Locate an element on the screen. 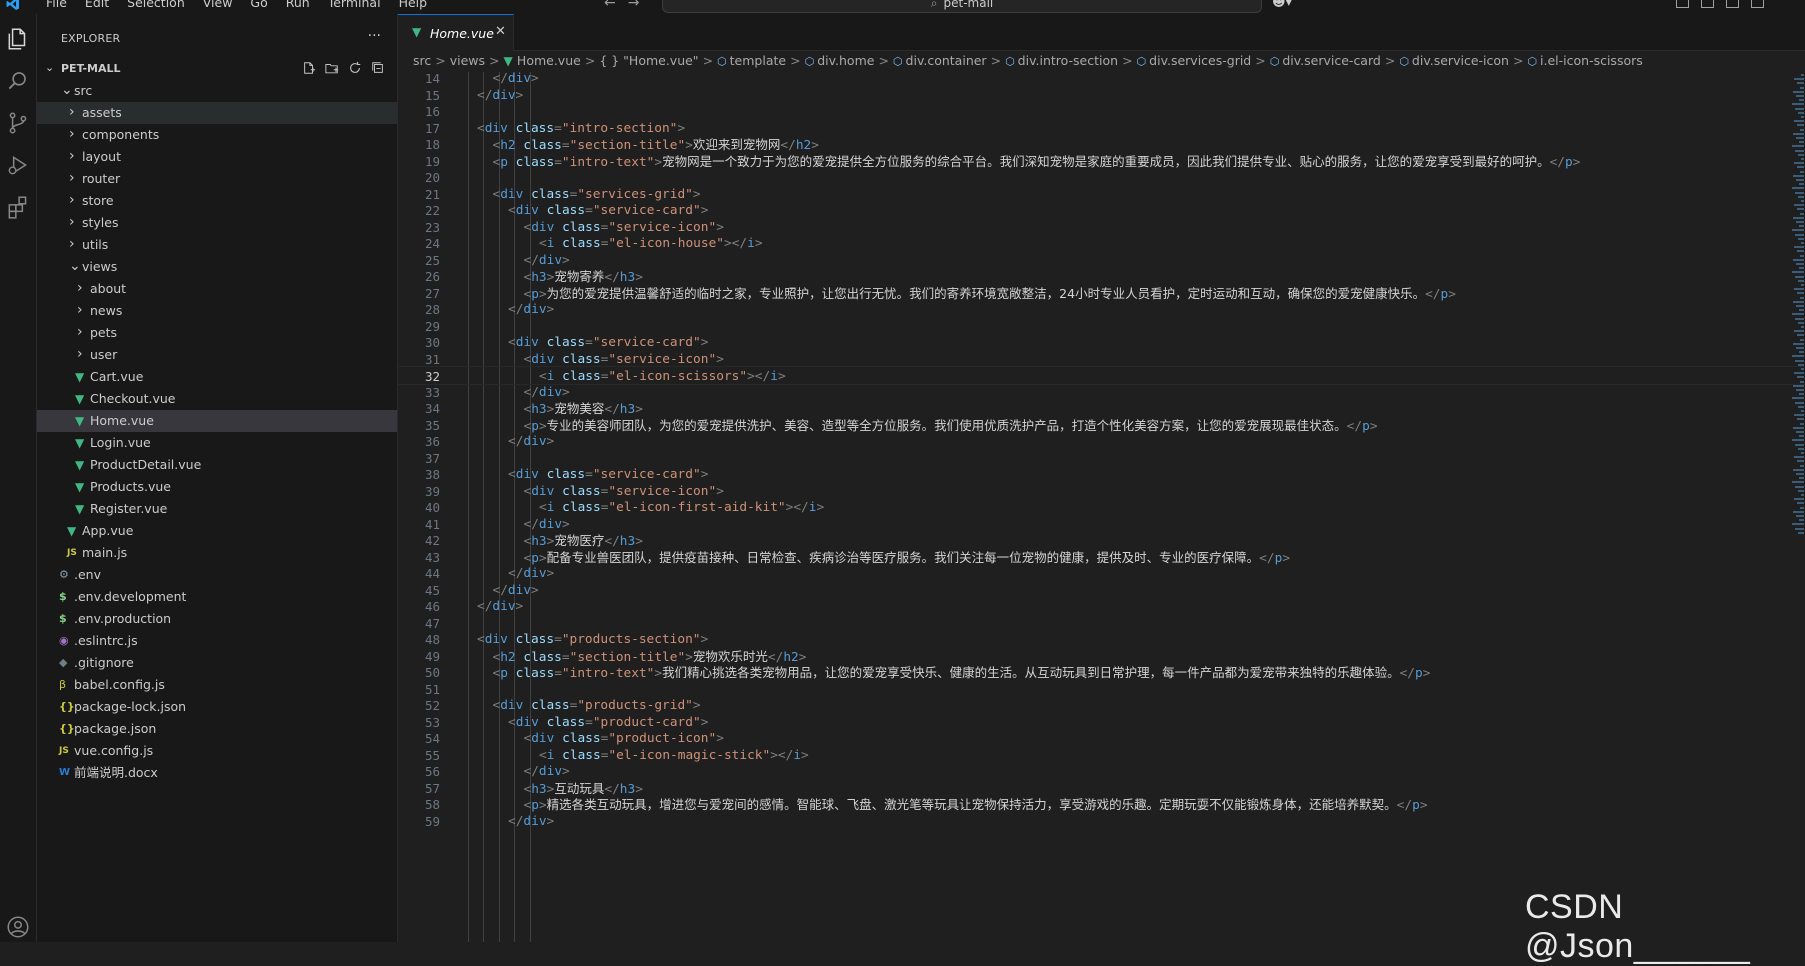  breadcrumb-item: ⬡ div.service-card is located at coordinates (1325, 60).